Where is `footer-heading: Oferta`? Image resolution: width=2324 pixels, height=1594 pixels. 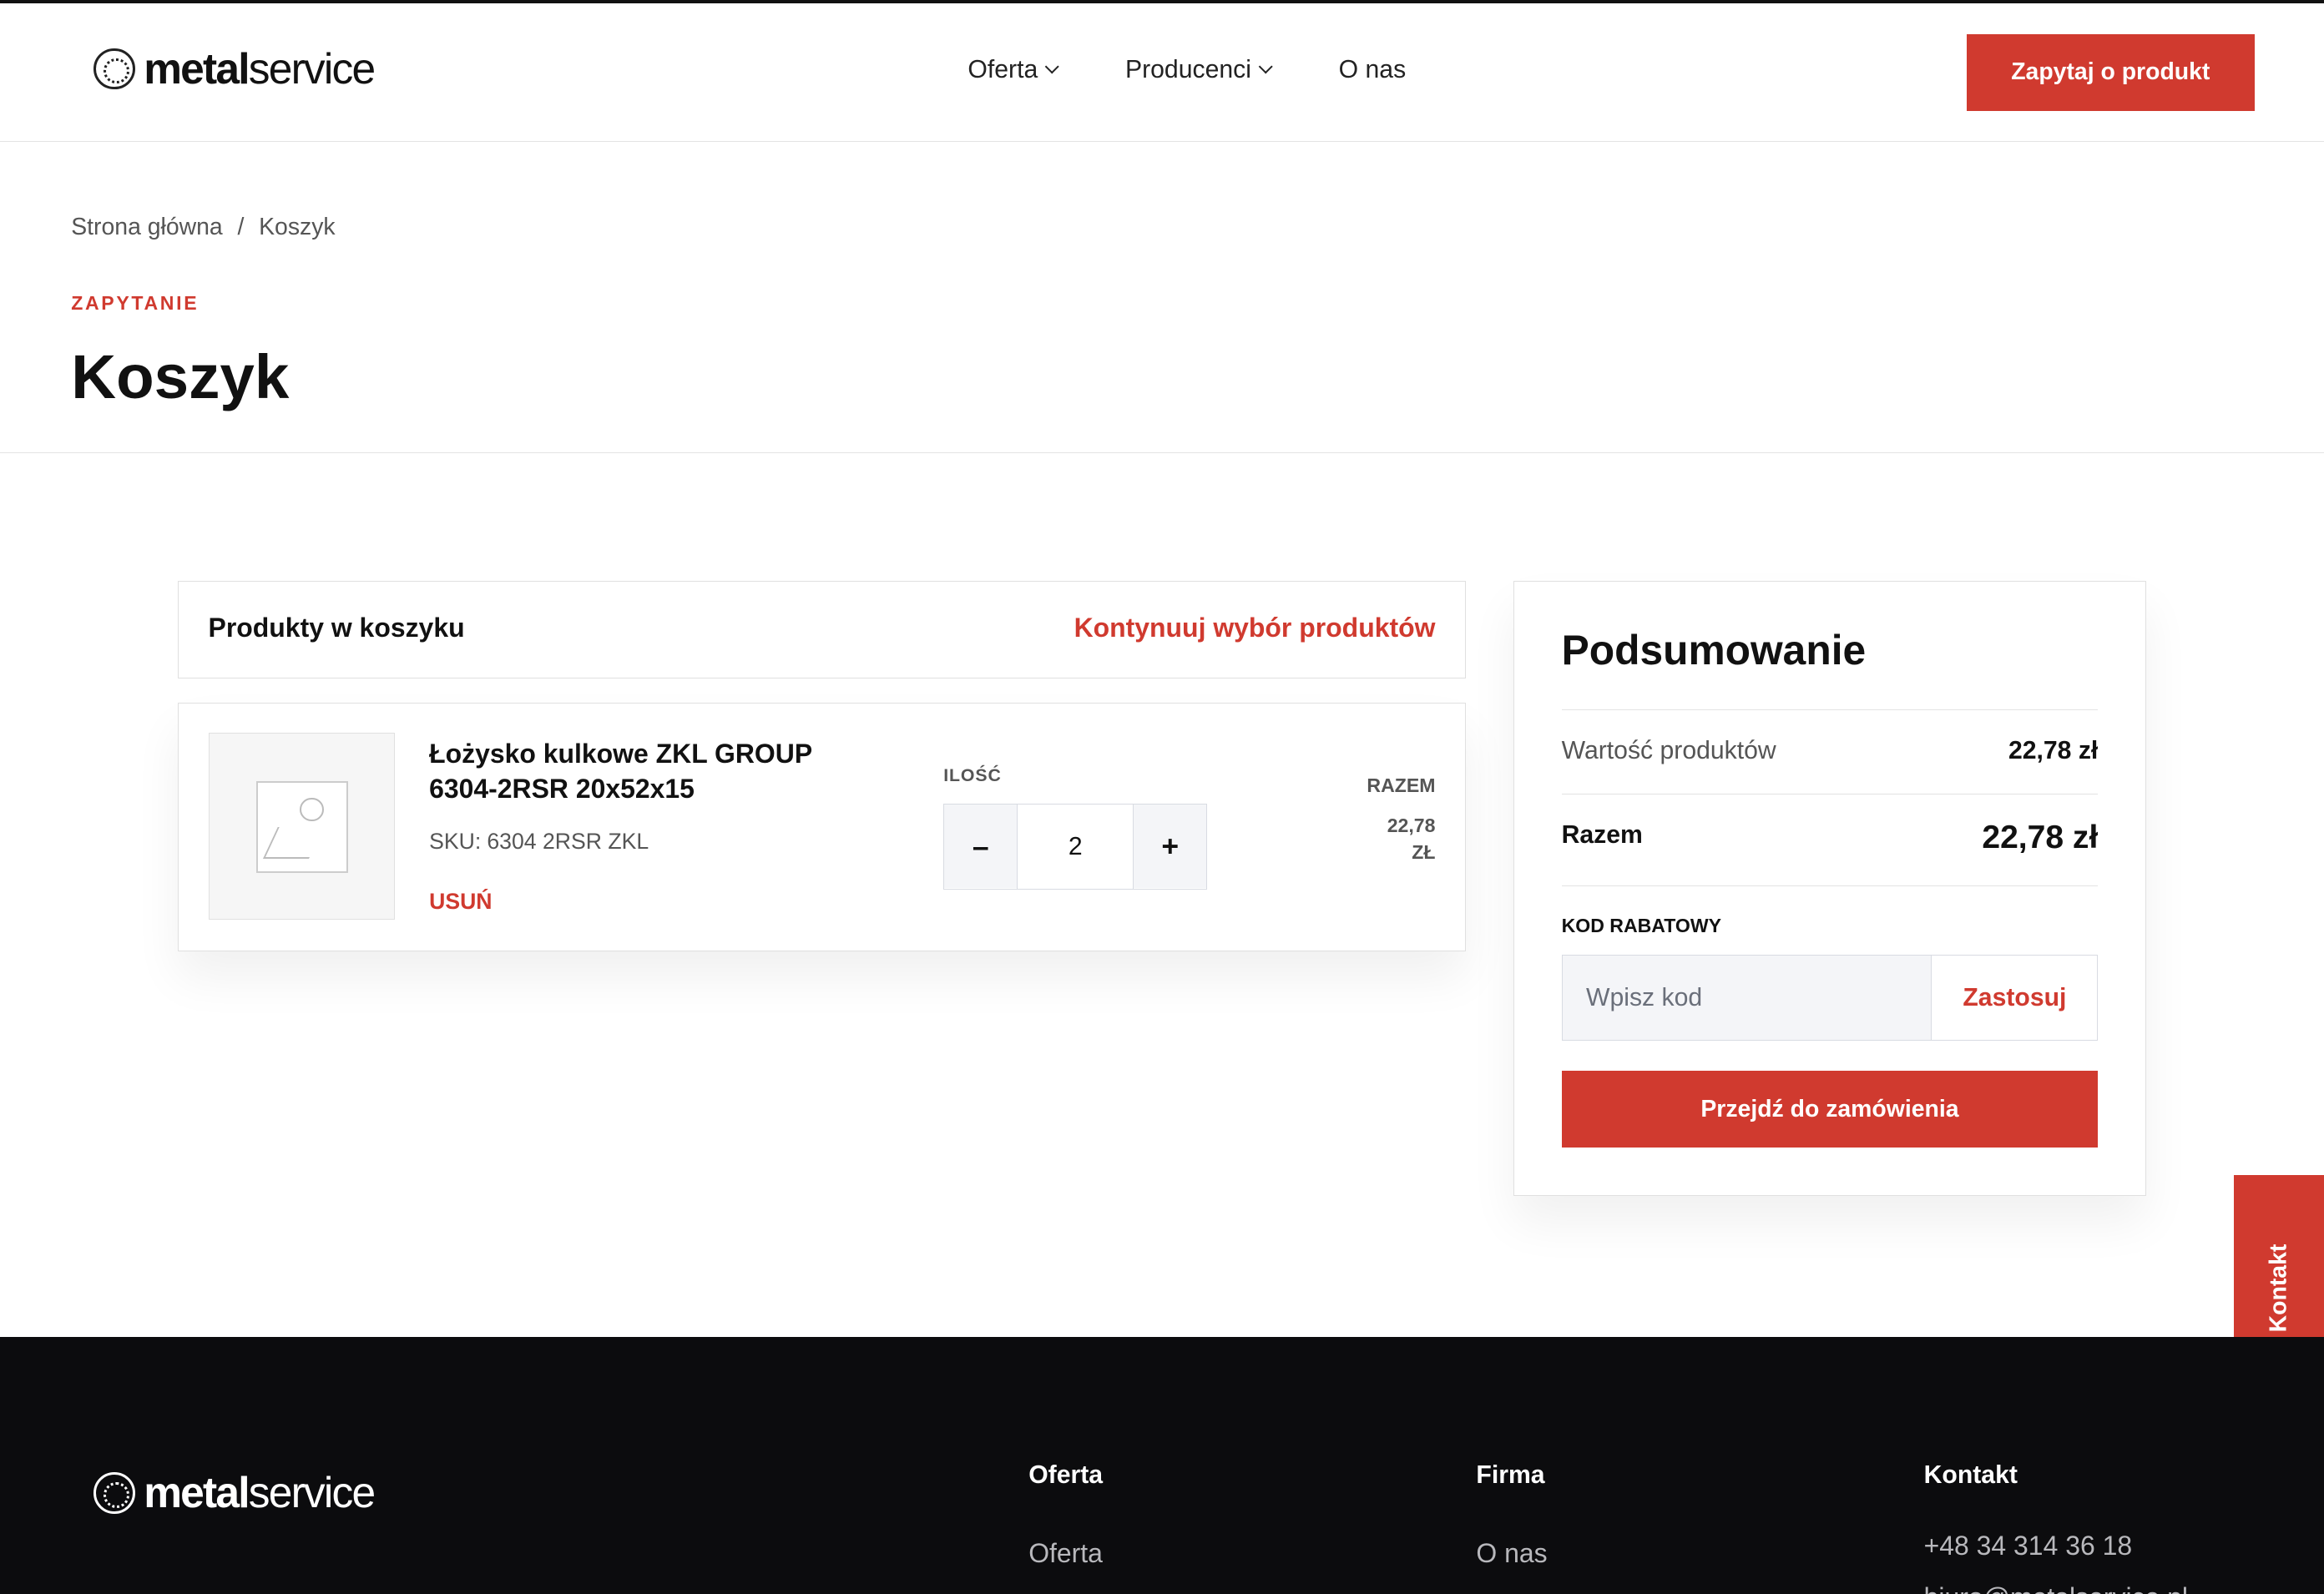
footer-heading: Oferta is located at coordinates (1066, 1474).